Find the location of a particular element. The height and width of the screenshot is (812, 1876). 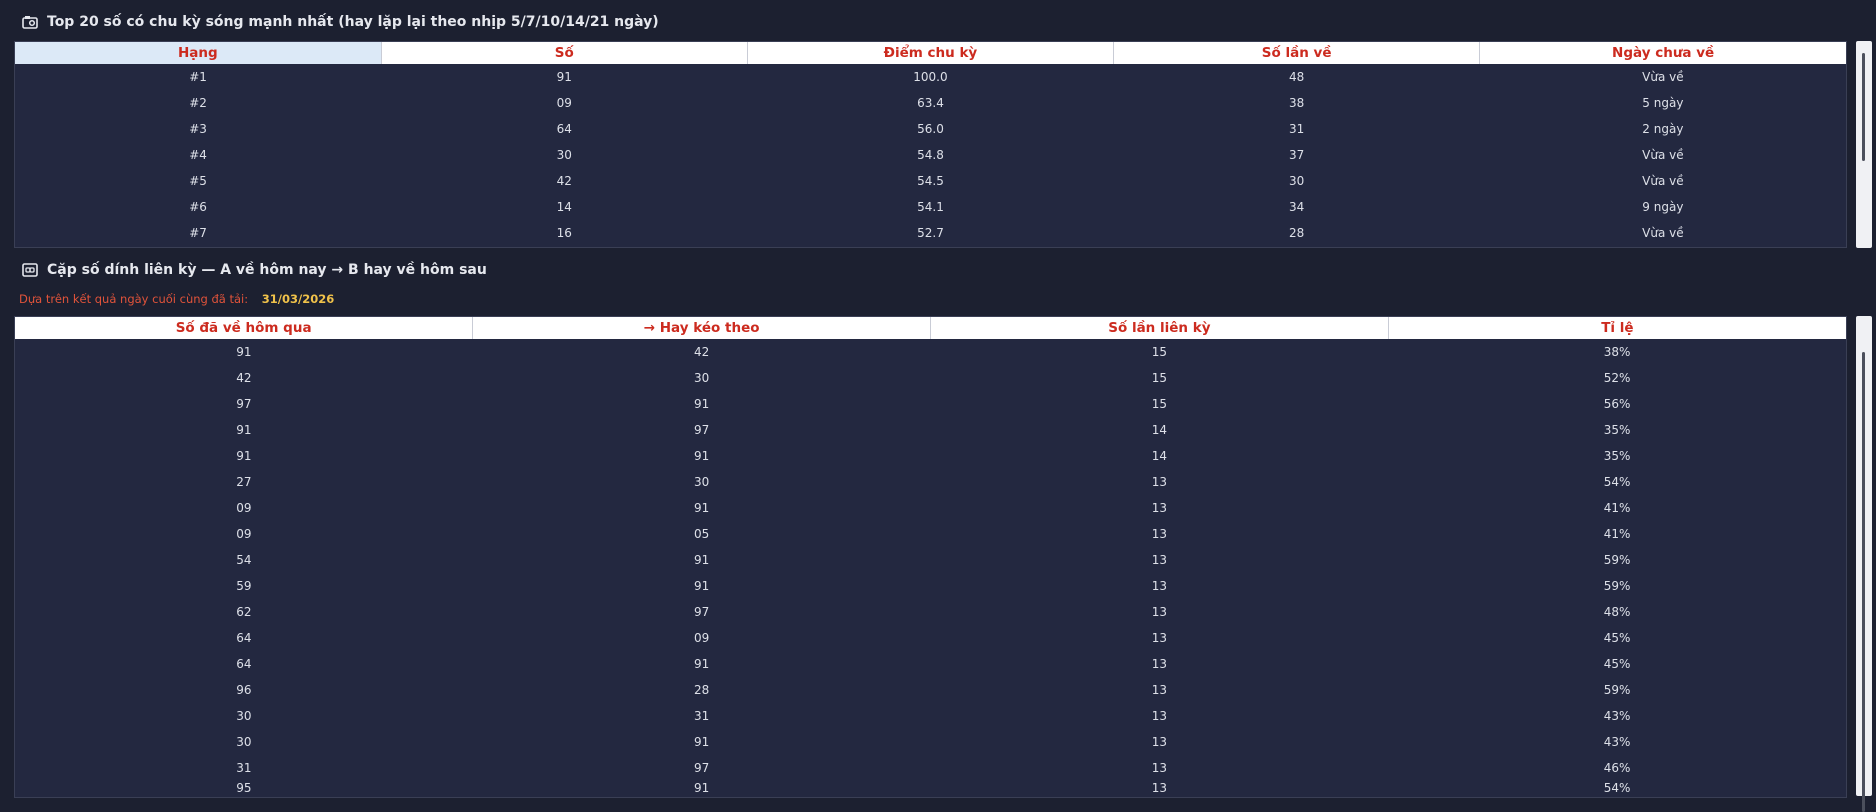

pair-cell: 43% is located at coordinates (1617, 742).